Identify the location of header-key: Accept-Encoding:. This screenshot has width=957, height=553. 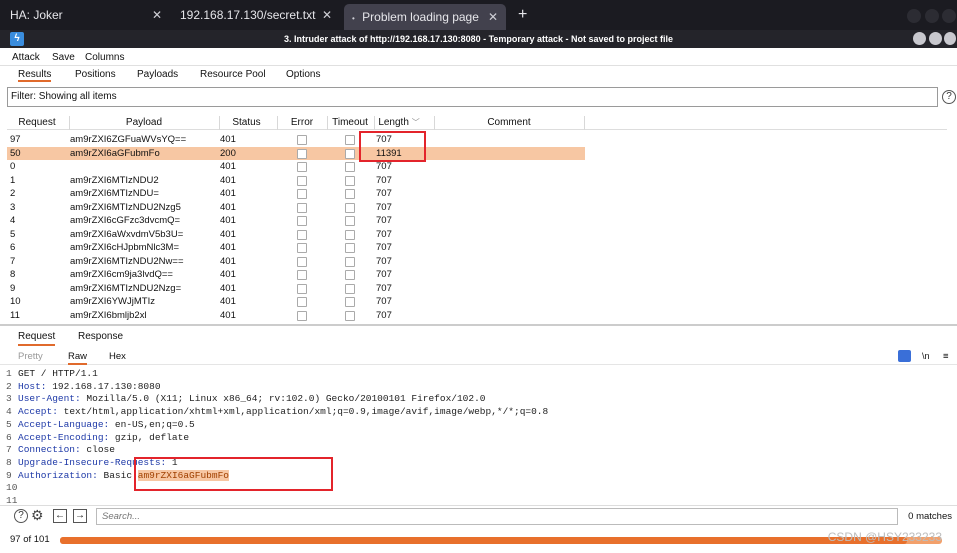
(64, 437).